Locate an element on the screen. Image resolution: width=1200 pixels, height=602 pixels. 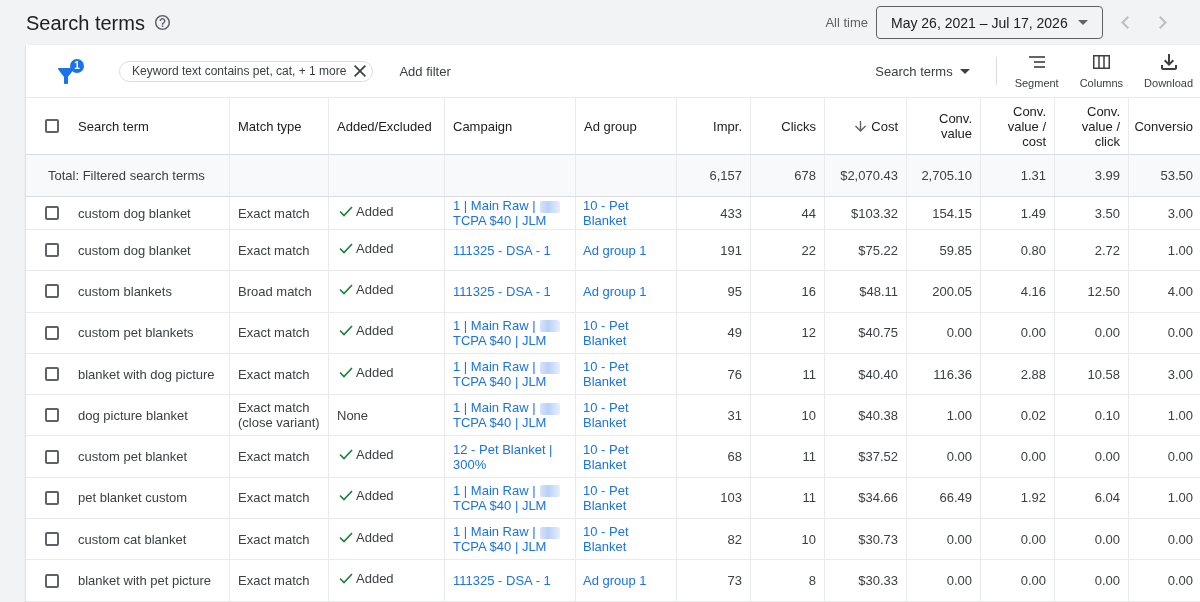
close-icon is located at coordinates (360, 71).